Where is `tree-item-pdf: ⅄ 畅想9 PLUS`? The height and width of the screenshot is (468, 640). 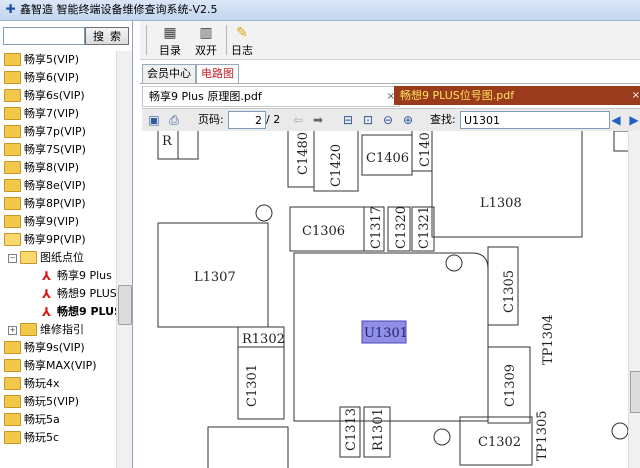 tree-item-pdf: ⅄ 畅想9 PLUS is located at coordinates (78, 294).